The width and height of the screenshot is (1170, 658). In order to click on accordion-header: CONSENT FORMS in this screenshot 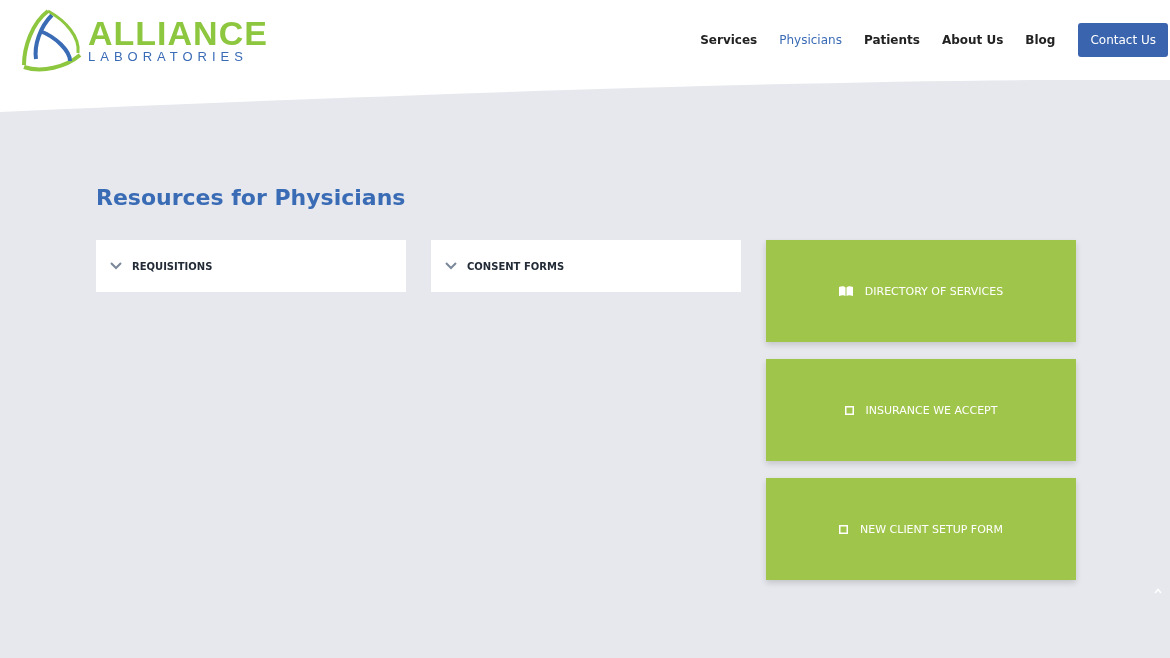, I will do `click(586, 266)`.